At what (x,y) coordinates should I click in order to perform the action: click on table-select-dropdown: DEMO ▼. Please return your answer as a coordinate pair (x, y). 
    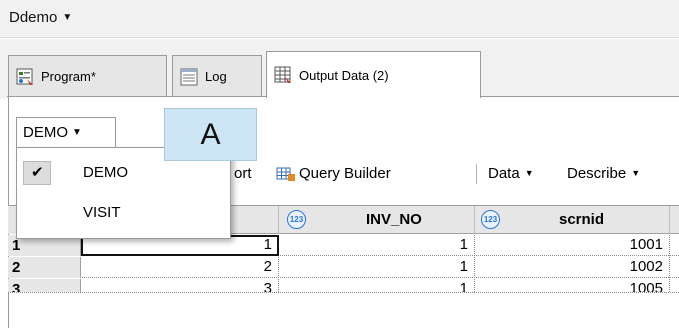
    Looking at the image, I should click on (66, 132).